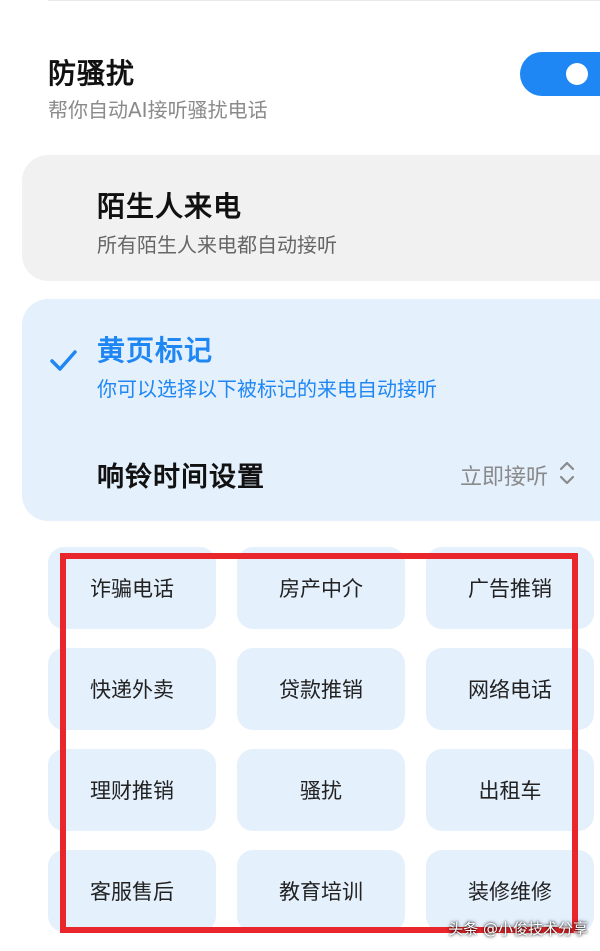 The image size is (600, 951). I want to click on anti-harassment-setting: 防骚扰 帮你自动AI接听骚扰电话, so click(324, 85).